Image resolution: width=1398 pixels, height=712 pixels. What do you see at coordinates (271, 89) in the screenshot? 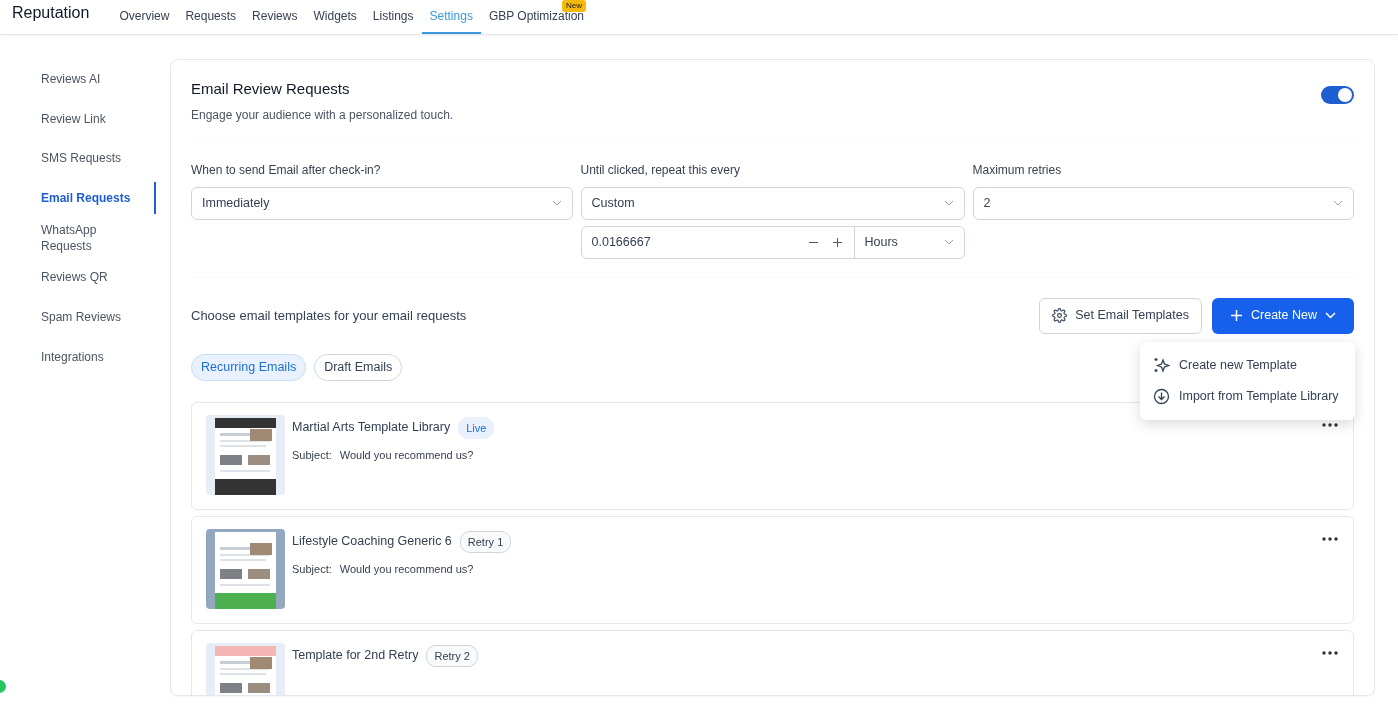
I see `section-title: Email Review Requests` at bounding box center [271, 89].